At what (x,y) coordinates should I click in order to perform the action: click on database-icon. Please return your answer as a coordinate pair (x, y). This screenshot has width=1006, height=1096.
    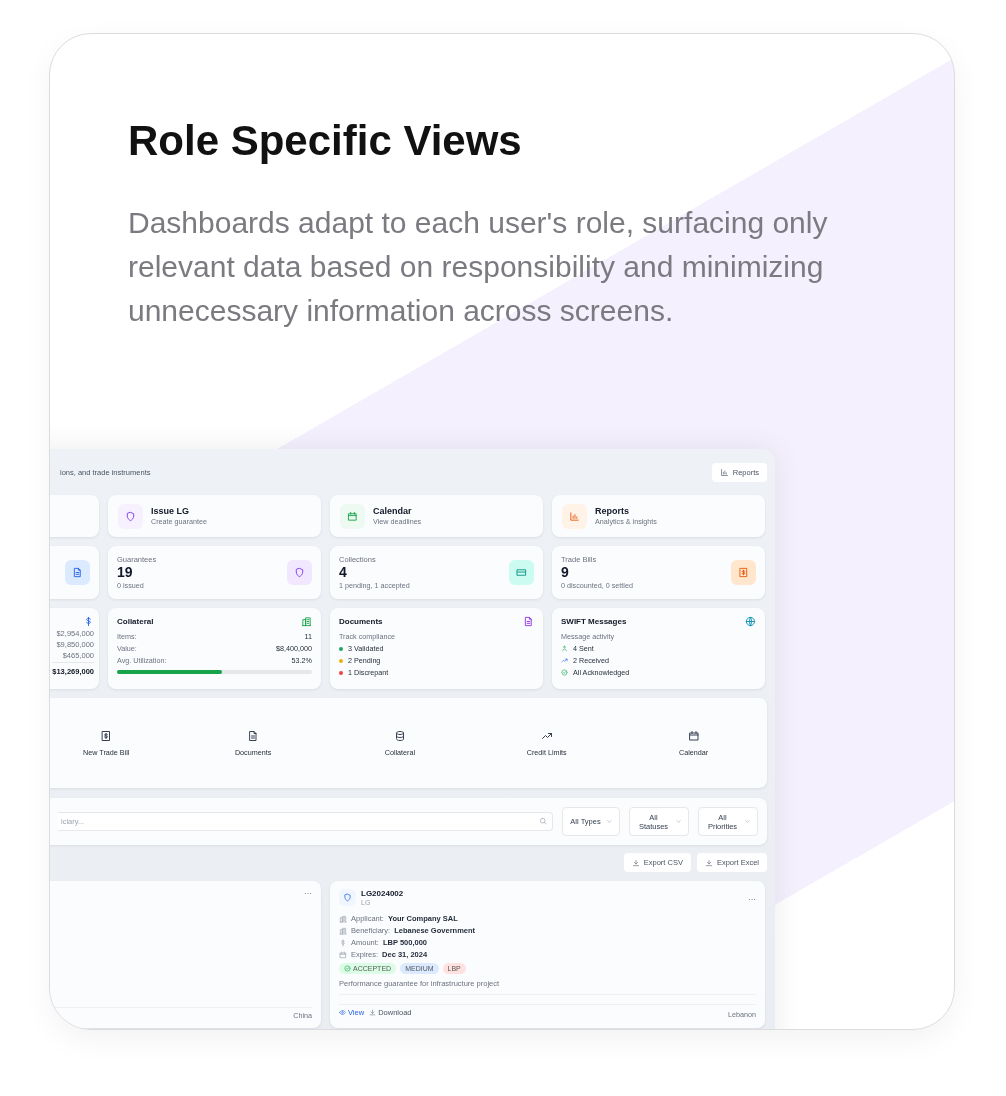
    Looking at the image, I should click on (399, 735).